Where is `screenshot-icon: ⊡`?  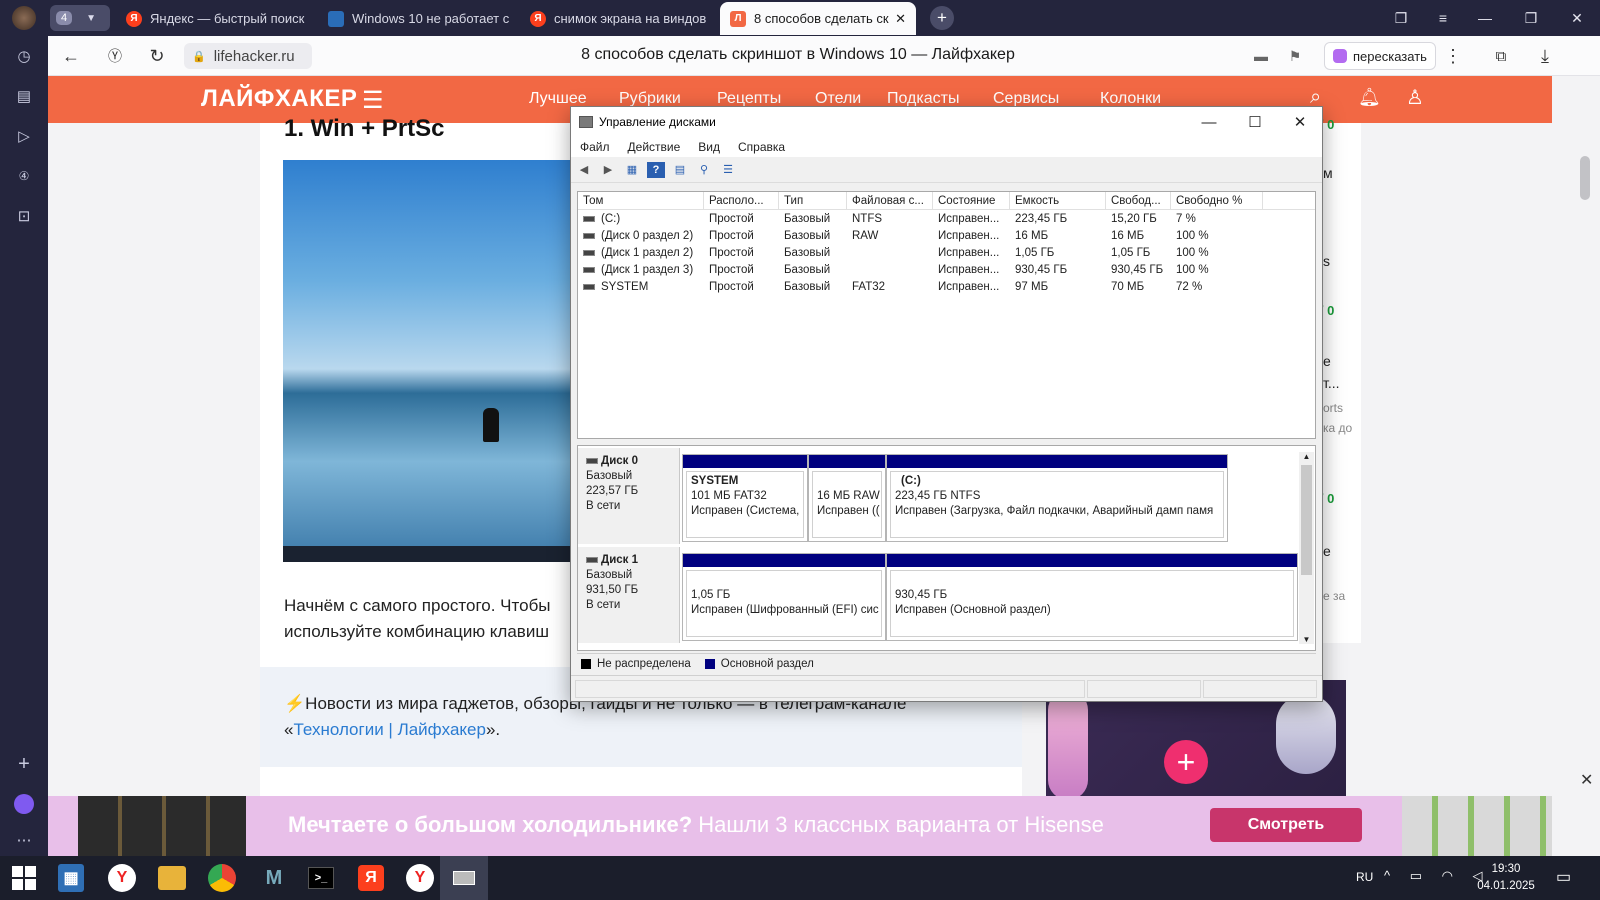
screenshot-icon: ⊡ is located at coordinates (24, 216).